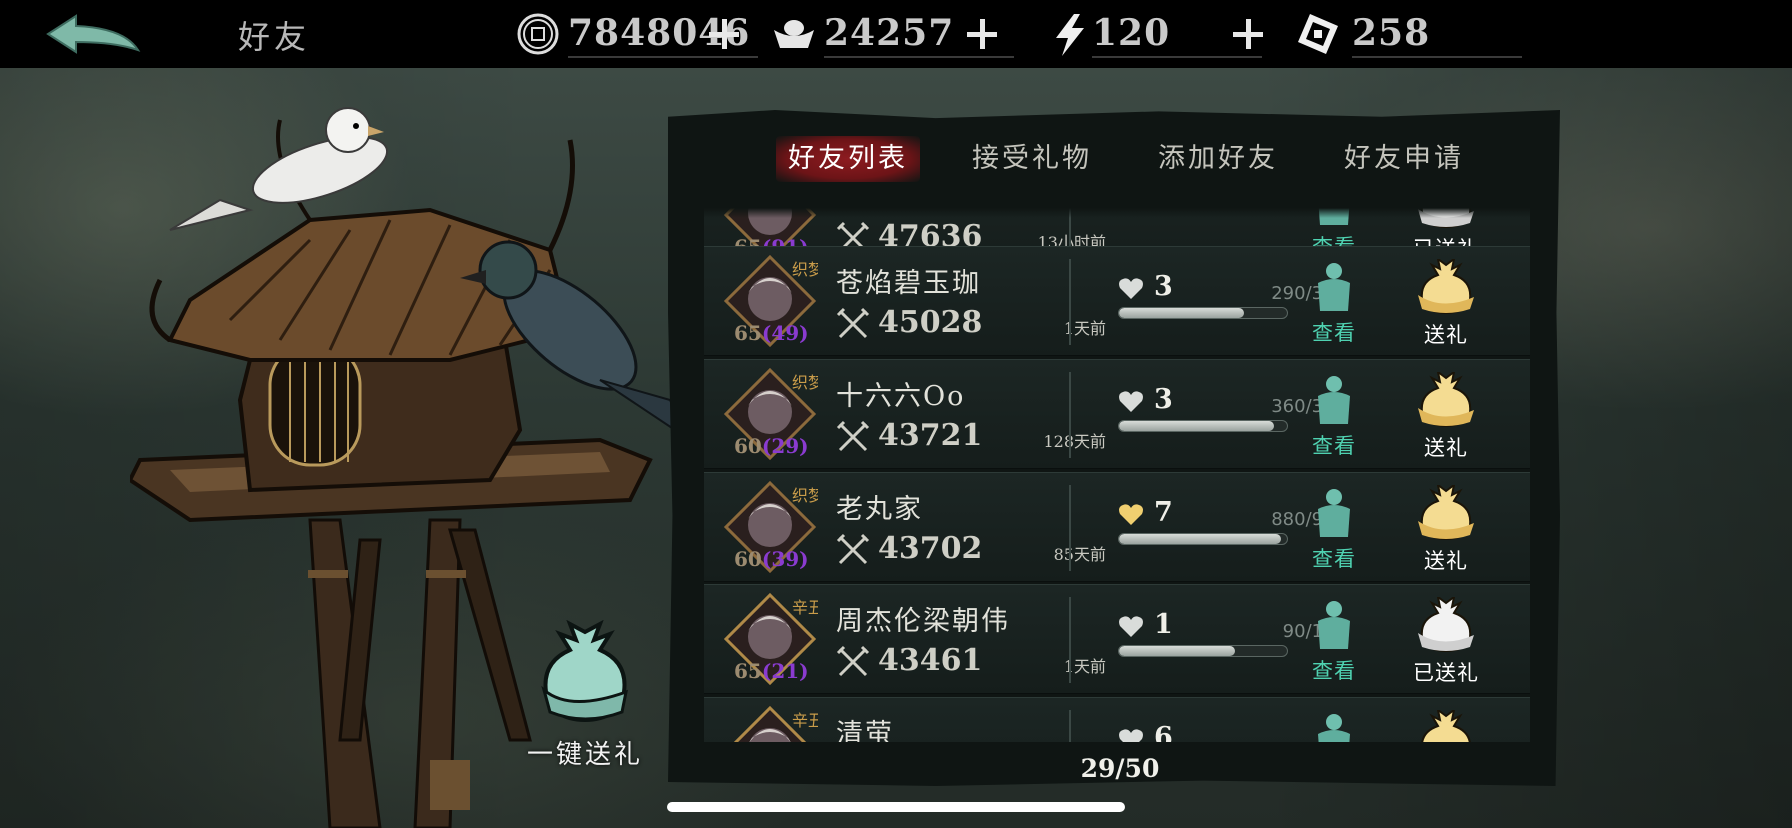  Describe the element at coordinates (1074, 441) in the screenshot. I see `last-online: 128天前` at that location.